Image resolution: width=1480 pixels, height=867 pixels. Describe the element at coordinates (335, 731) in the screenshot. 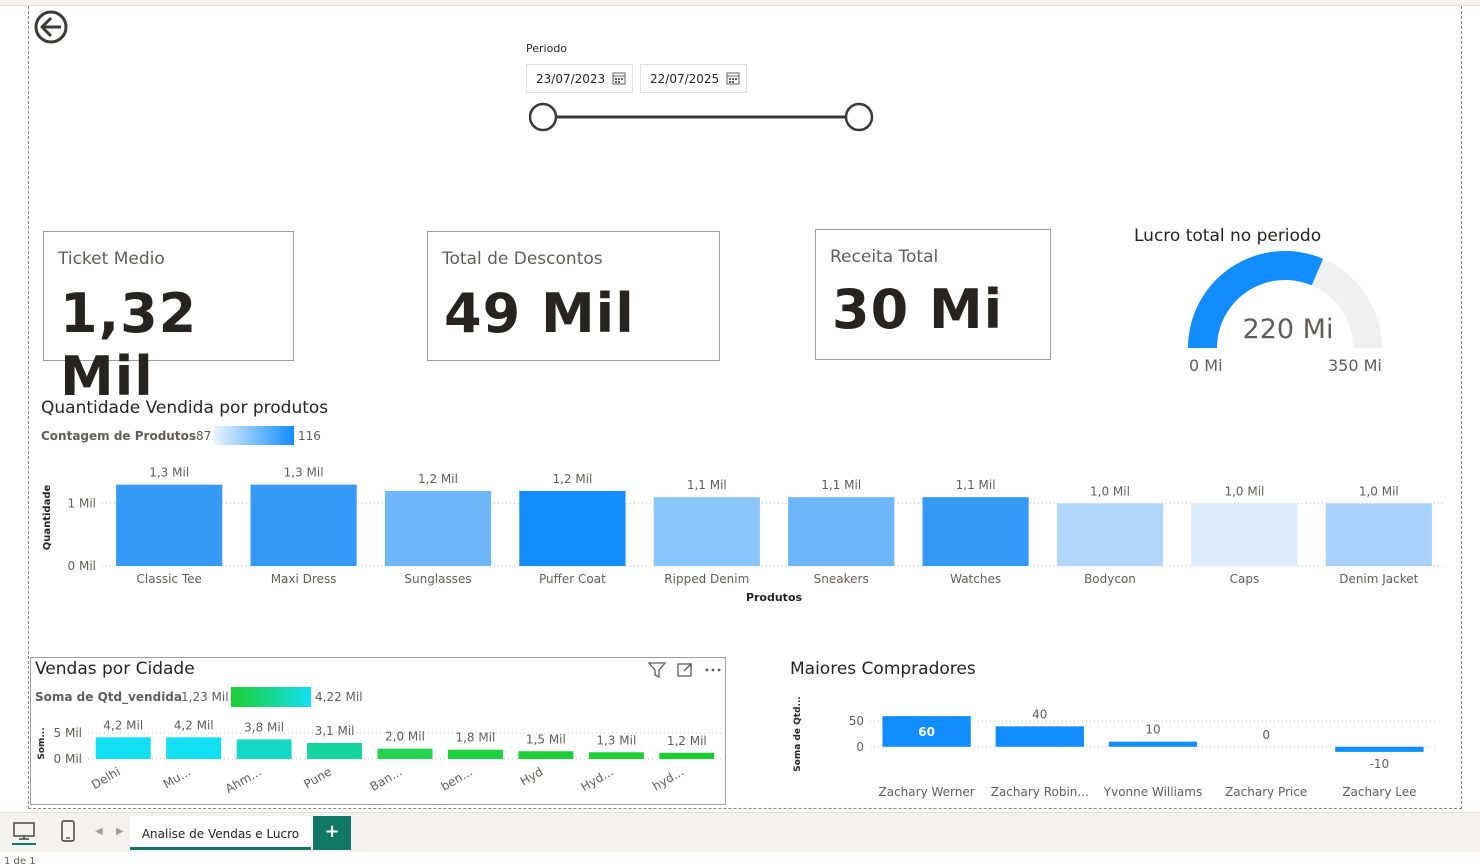

I see `data-label: 3,1 Mil` at that location.